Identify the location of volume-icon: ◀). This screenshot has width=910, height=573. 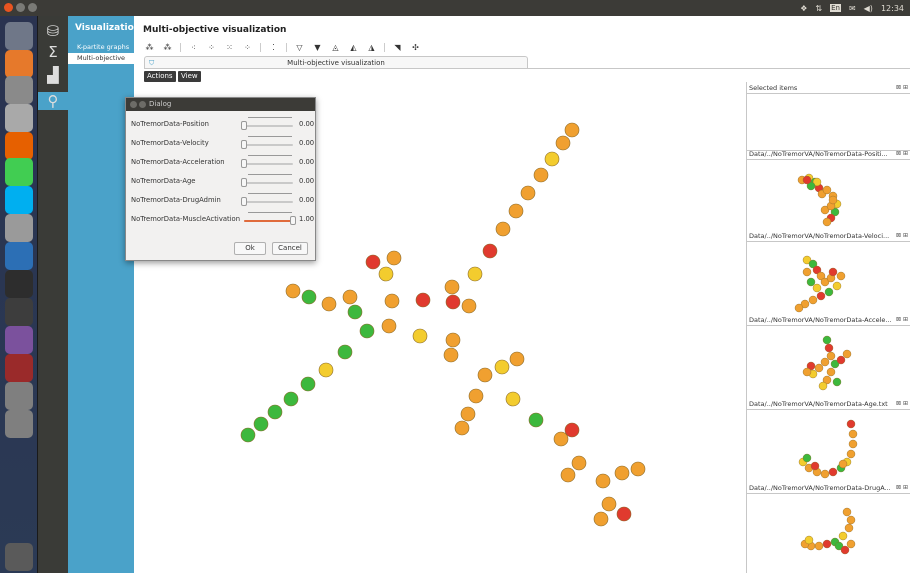
(868, 8).